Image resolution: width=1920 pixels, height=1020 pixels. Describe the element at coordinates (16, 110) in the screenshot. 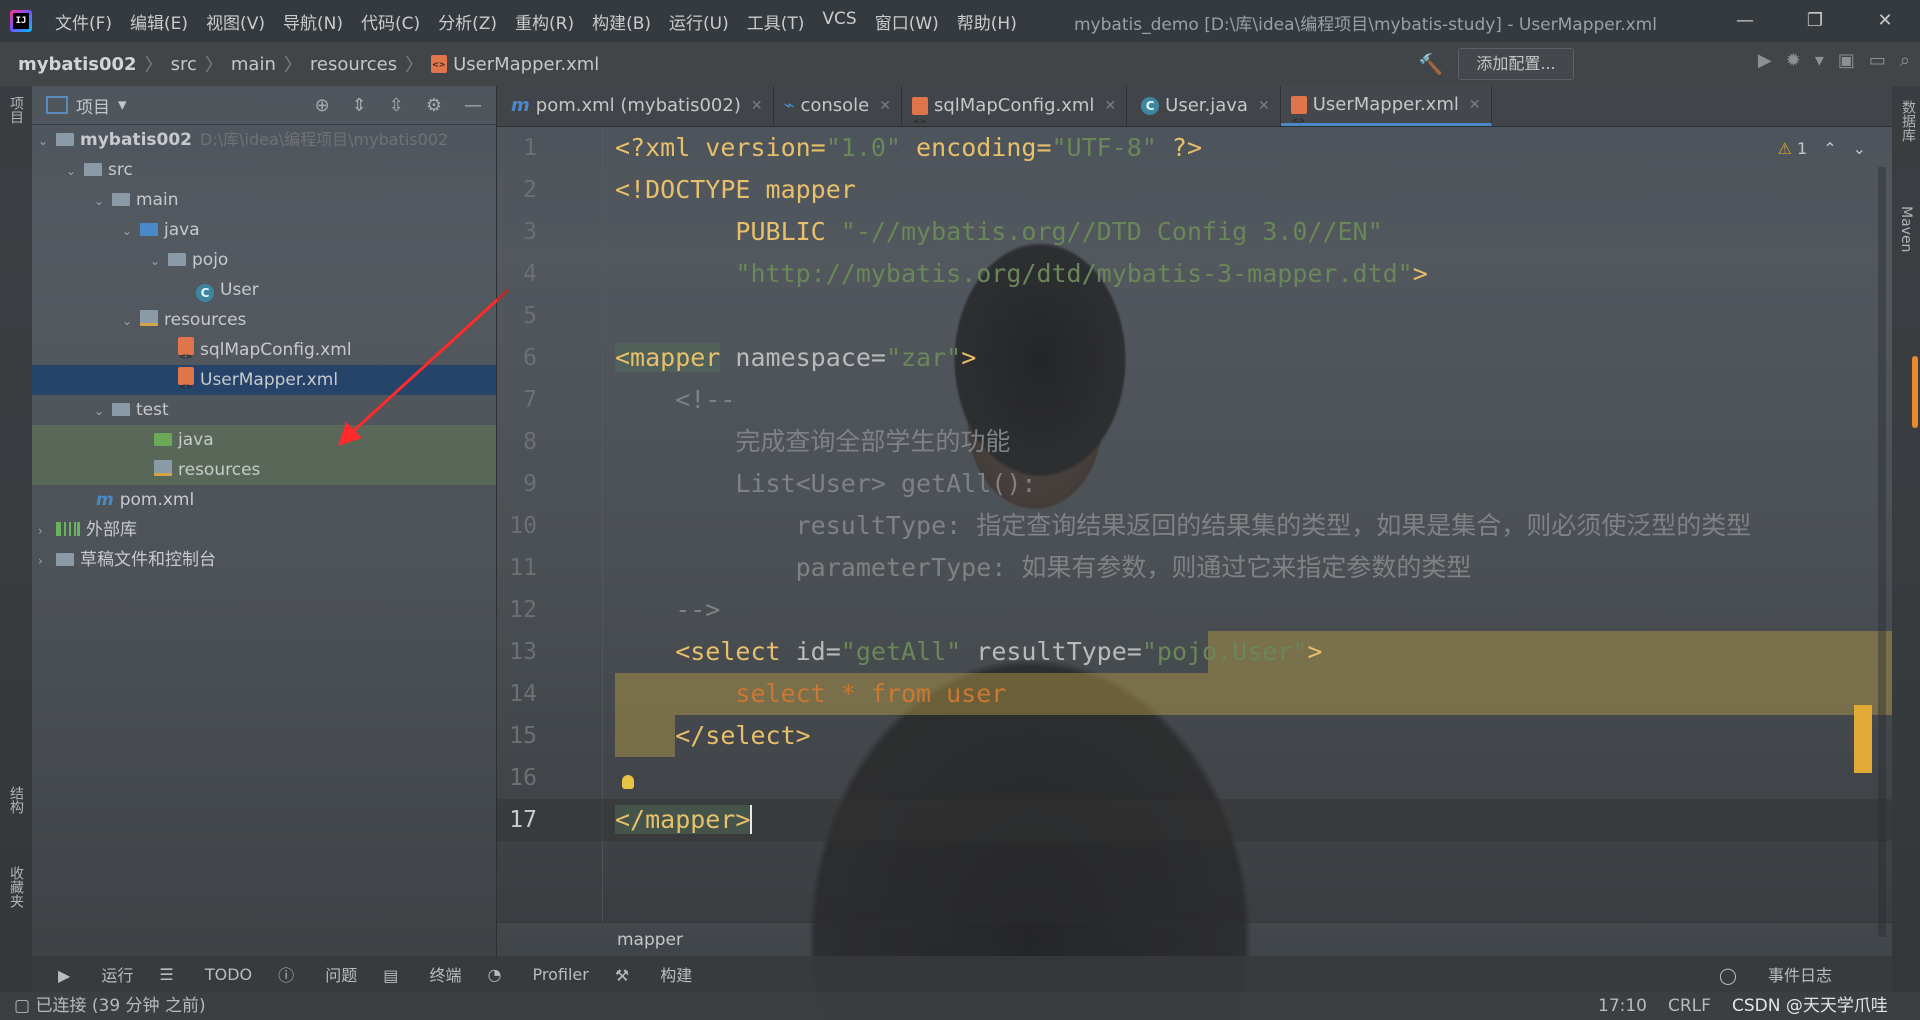

I see `project-tool-tab: 项目` at that location.